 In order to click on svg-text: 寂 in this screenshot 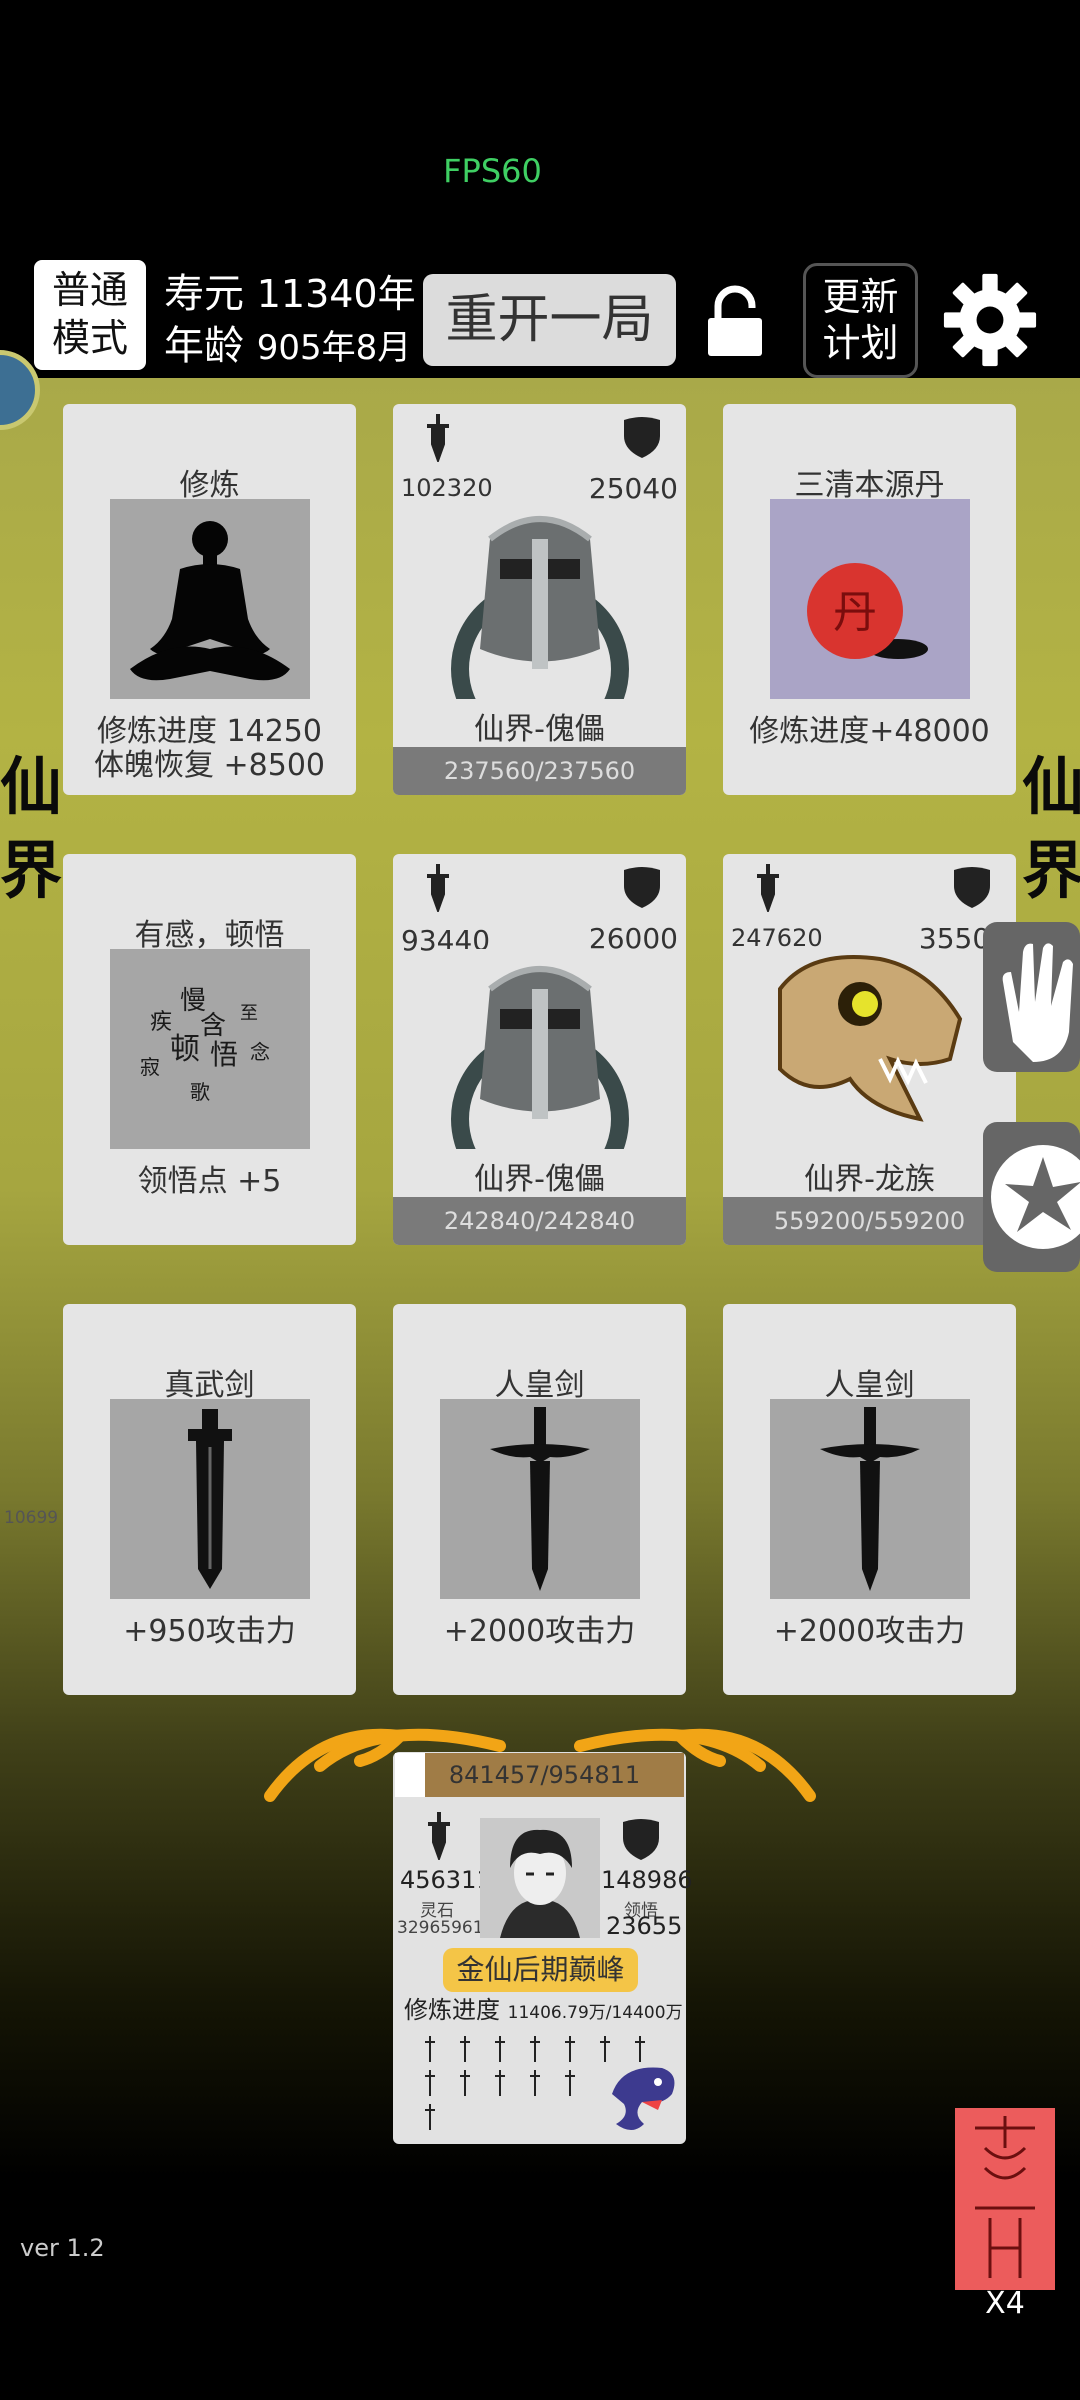, I will do `click(150, 1067)`.